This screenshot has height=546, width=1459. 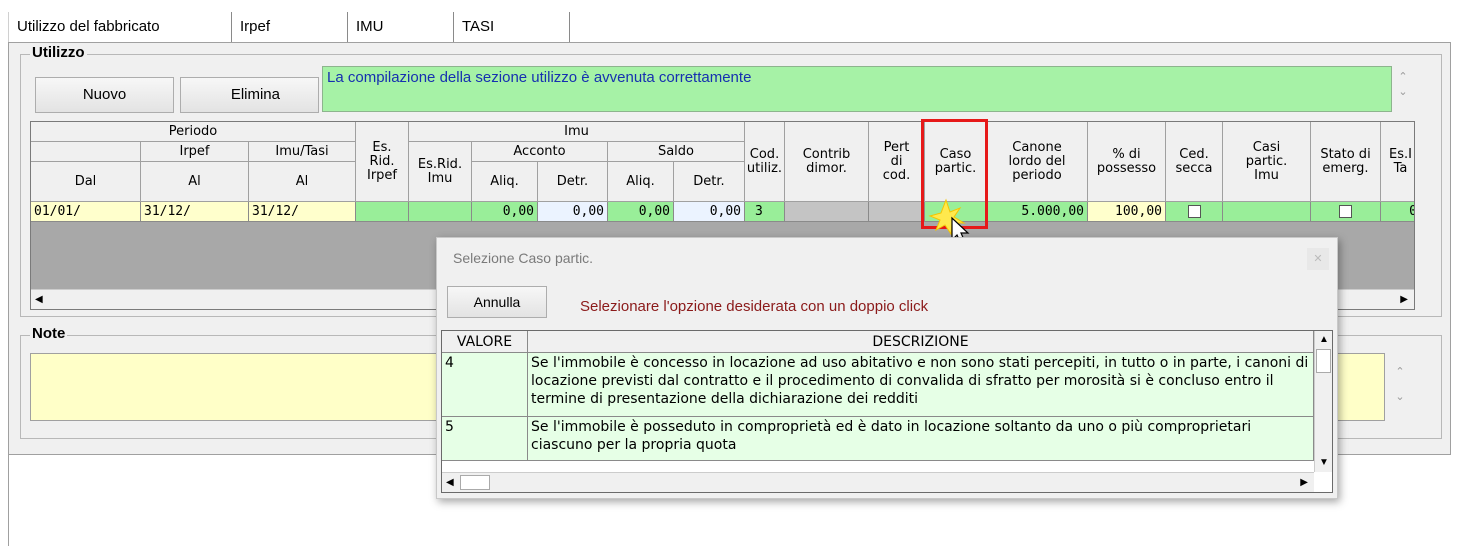 I want to click on header-aliq-acconto: Aliq., so click(x=505, y=182).